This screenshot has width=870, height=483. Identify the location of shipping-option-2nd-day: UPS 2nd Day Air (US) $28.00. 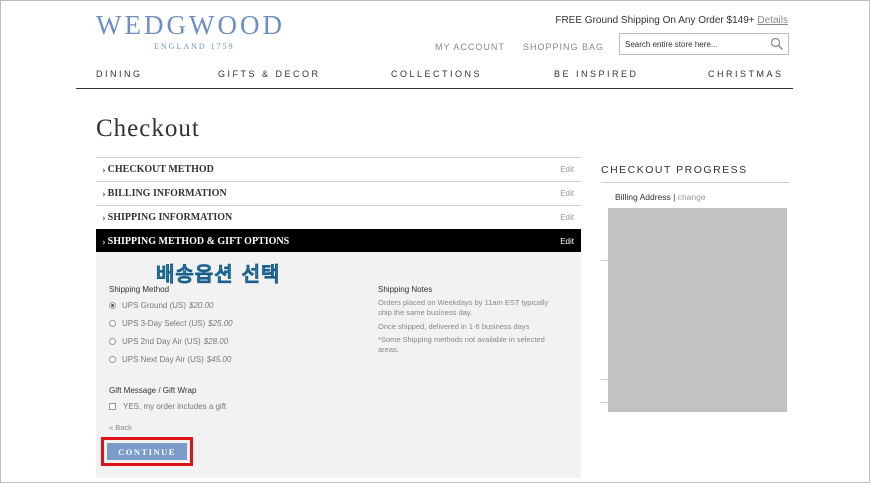
(168, 341).